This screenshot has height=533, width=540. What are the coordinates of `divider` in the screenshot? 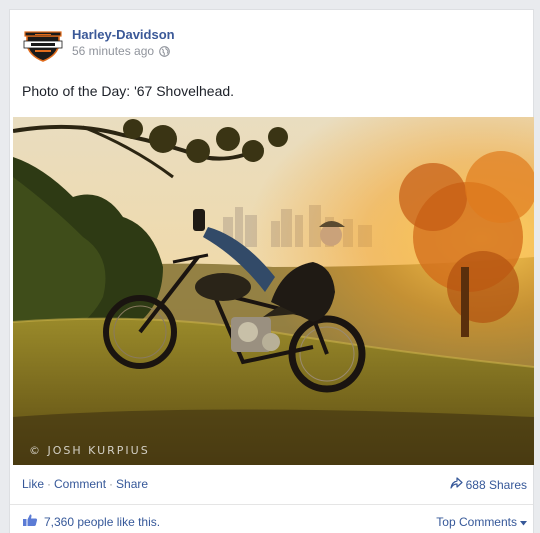 It's located at (271, 504).